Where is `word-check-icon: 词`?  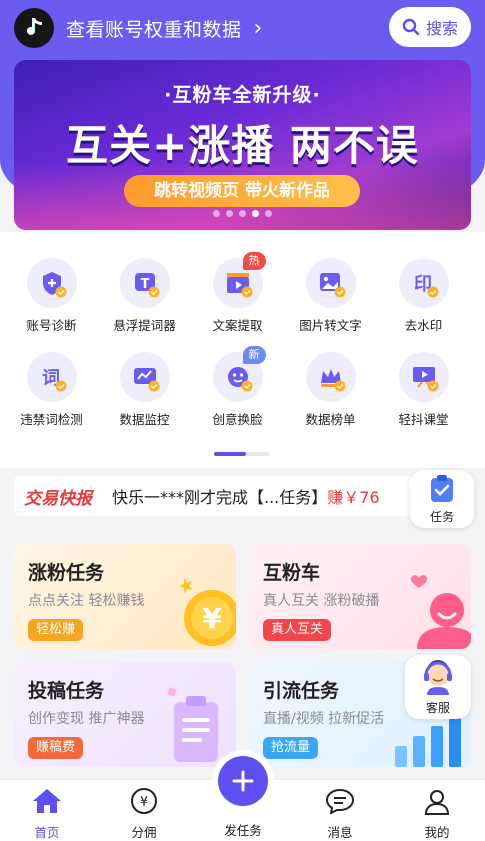 word-check-icon: 词 is located at coordinates (51, 377).